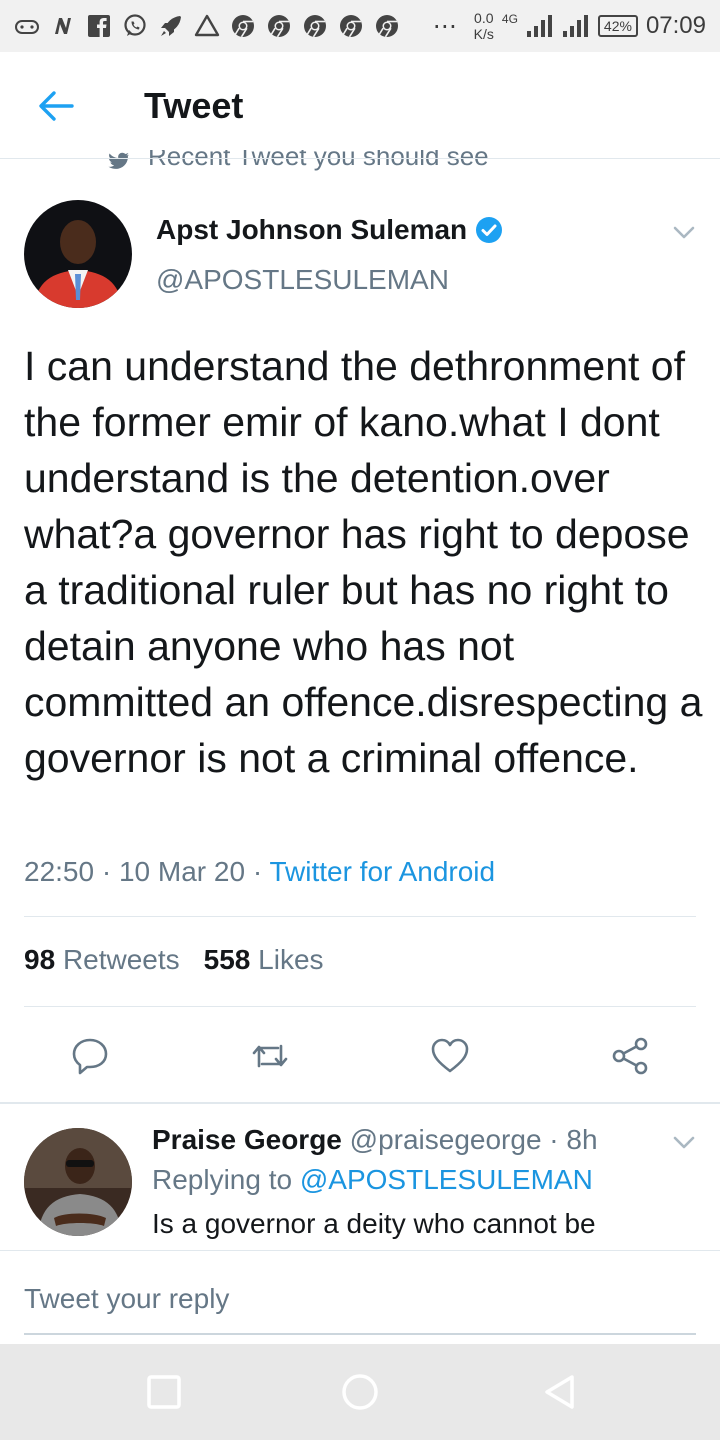  What do you see at coordinates (247, 1139) in the screenshot?
I see `reply-author-name: Praise George` at bounding box center [247, 1139].